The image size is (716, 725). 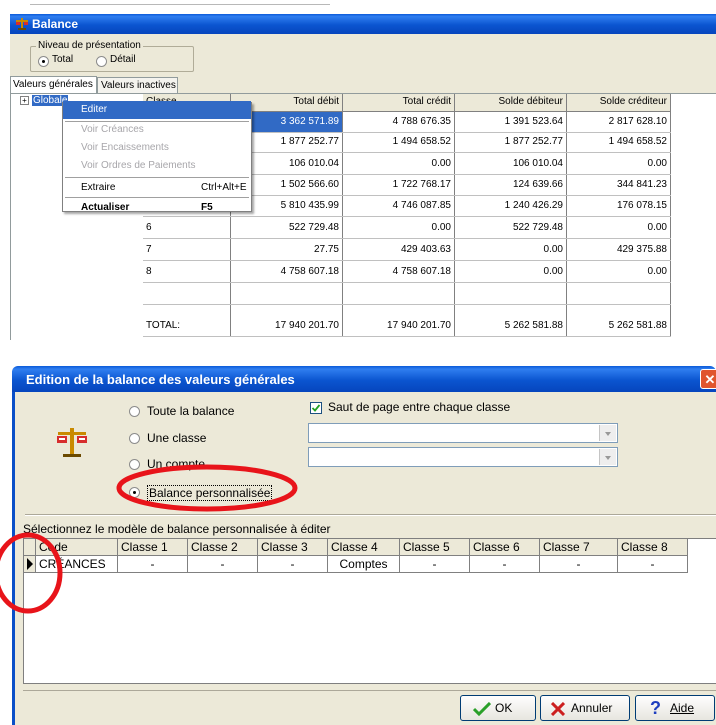 What do you see at coordinates (207, 488) in the screenshot?
I see `annotation-circle-balance-personnalisee` at bounding box center [207, 488].